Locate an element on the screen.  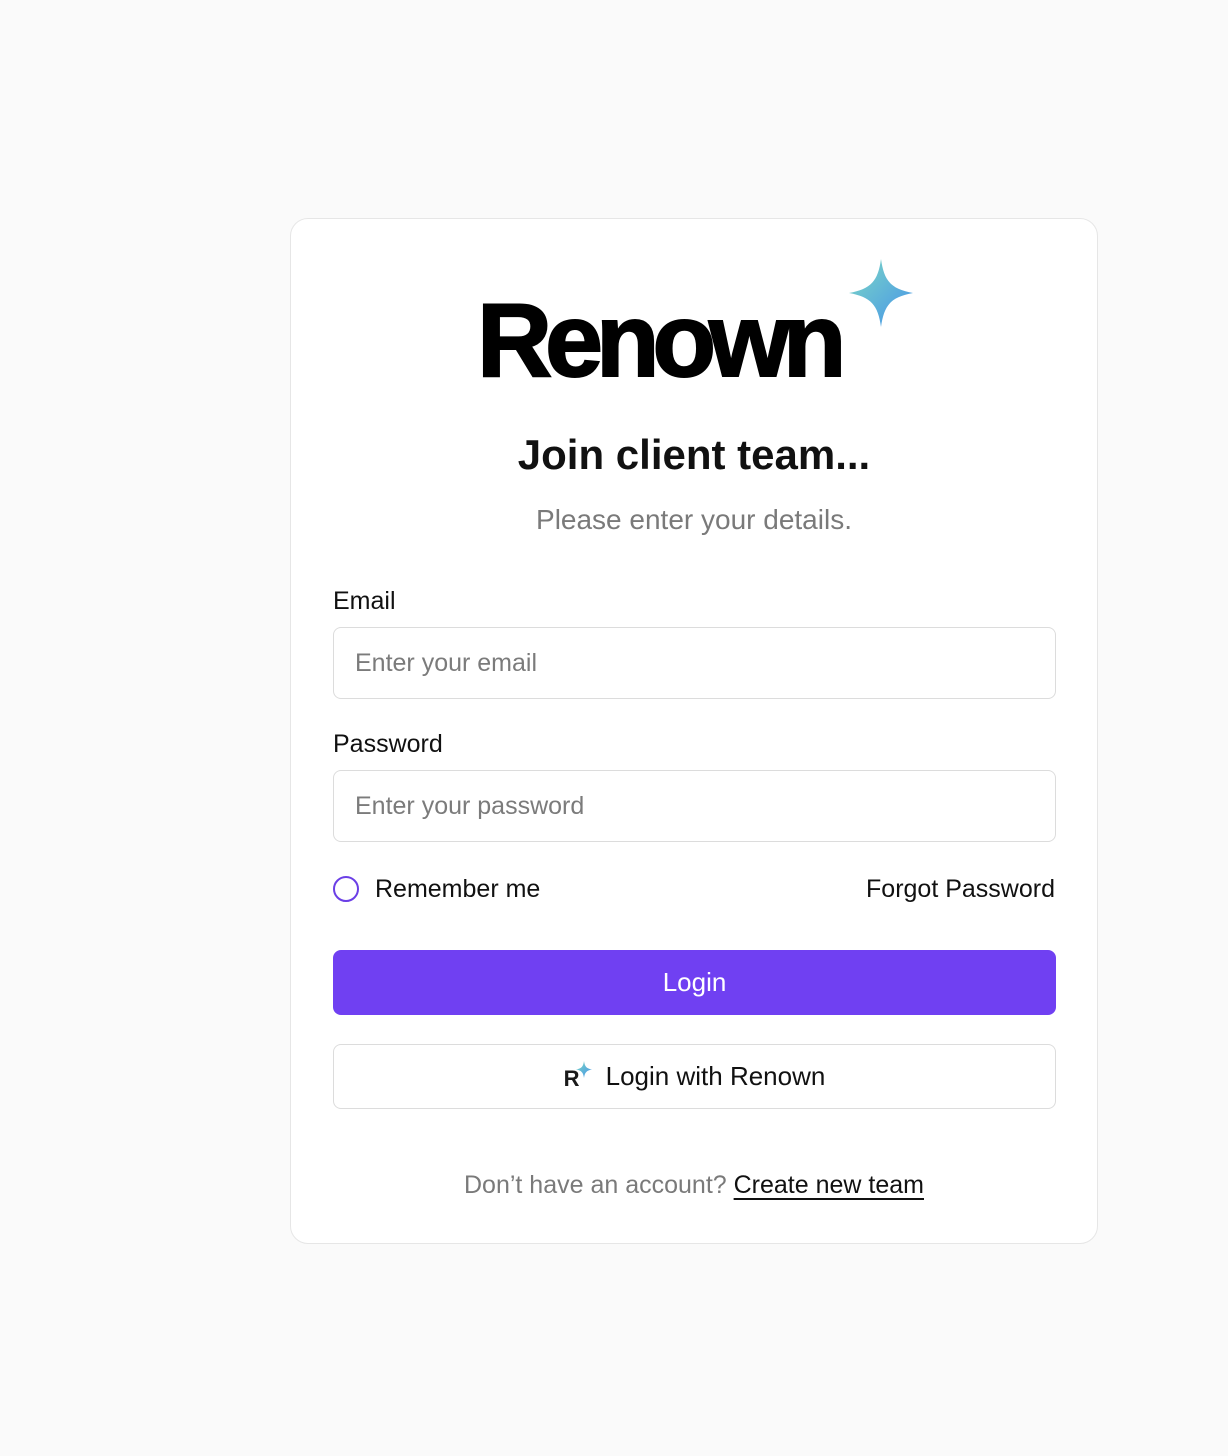
create-new-team-link: Create new team is located at coordinates (829, 1185).